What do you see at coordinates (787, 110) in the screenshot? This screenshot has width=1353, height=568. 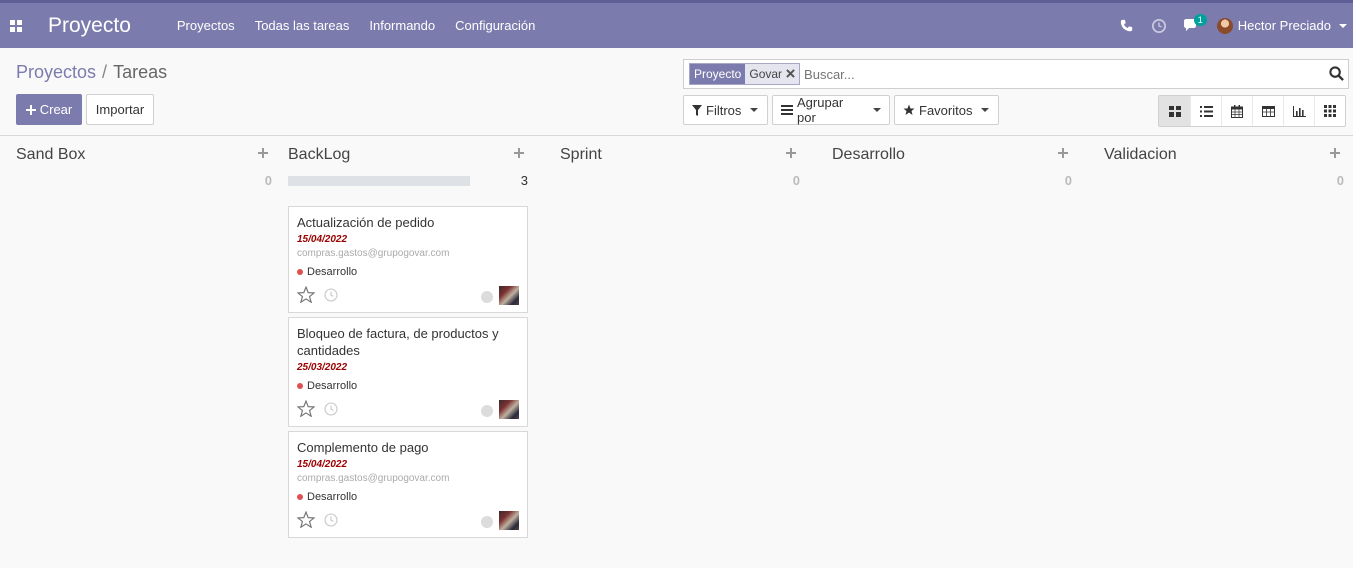 I see `bars-icon` at bounding box center [787, 110].